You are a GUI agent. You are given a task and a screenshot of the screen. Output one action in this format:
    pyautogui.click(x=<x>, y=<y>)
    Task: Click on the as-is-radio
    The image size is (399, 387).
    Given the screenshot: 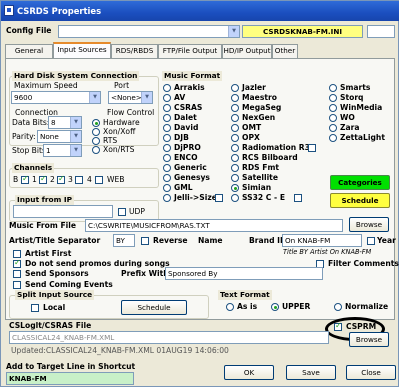 What is the action you would take?
    pyautogui.click(x=230, y=307)
    